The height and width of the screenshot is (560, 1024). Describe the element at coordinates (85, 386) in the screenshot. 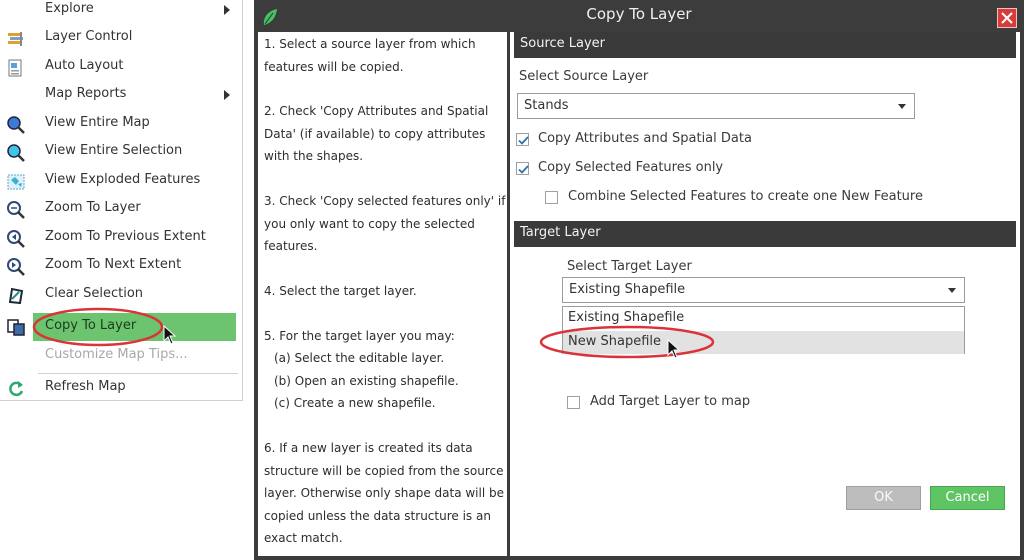

I see `menu-item-label: Refresh Map` at that location.